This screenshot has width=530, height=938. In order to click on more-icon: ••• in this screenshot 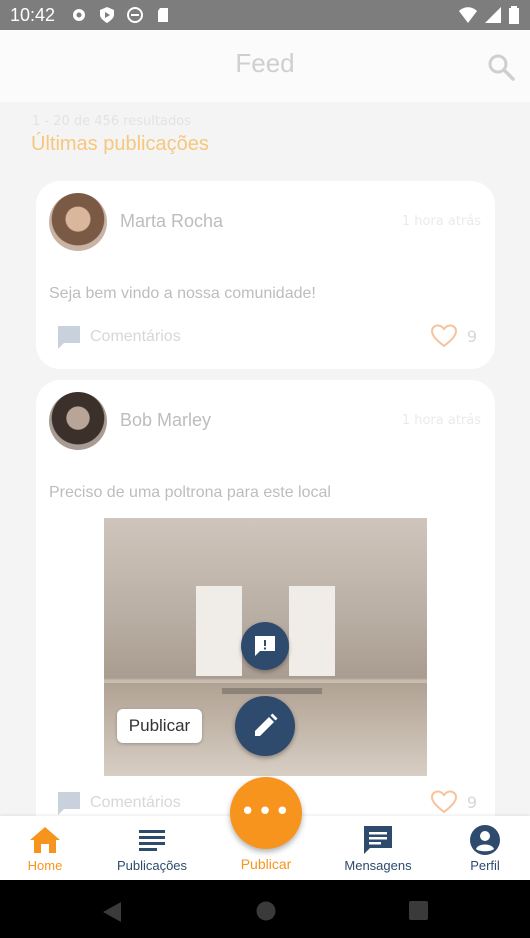, I will do `click(265, 812)`.